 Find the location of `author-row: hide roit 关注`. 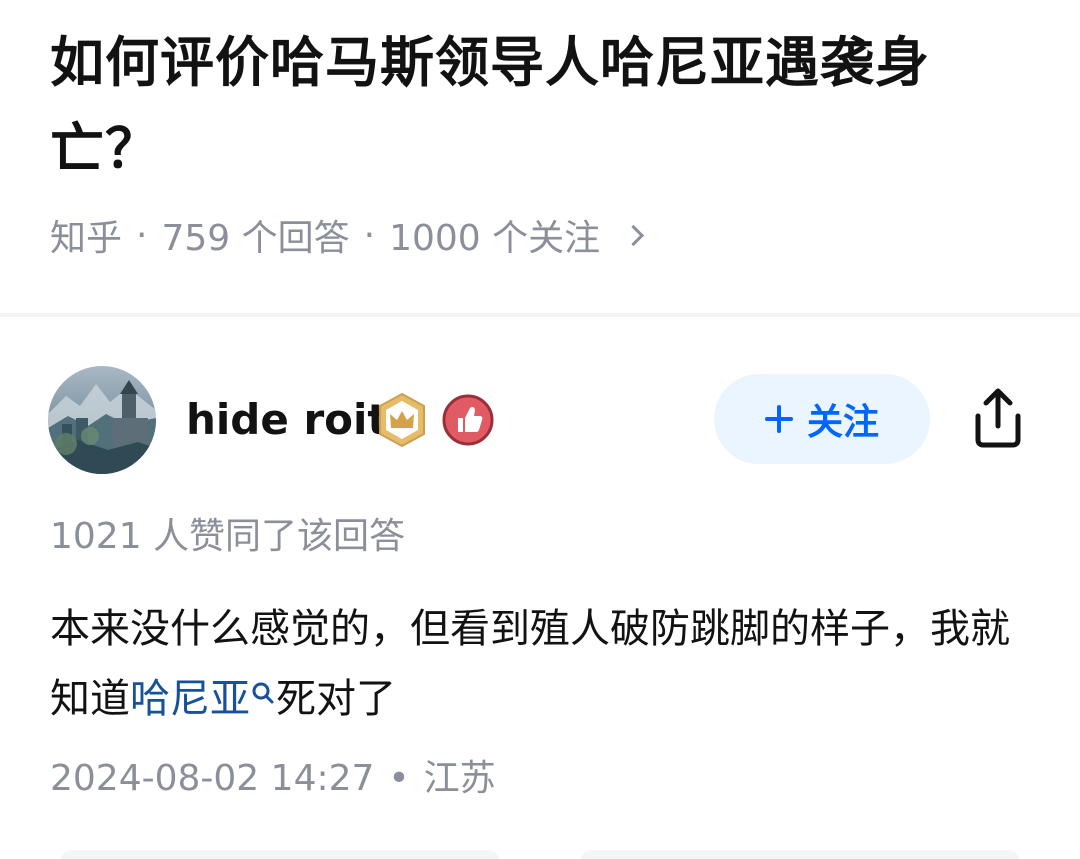

author-row: hide roit 关注 is located at coordinates (543, 421).